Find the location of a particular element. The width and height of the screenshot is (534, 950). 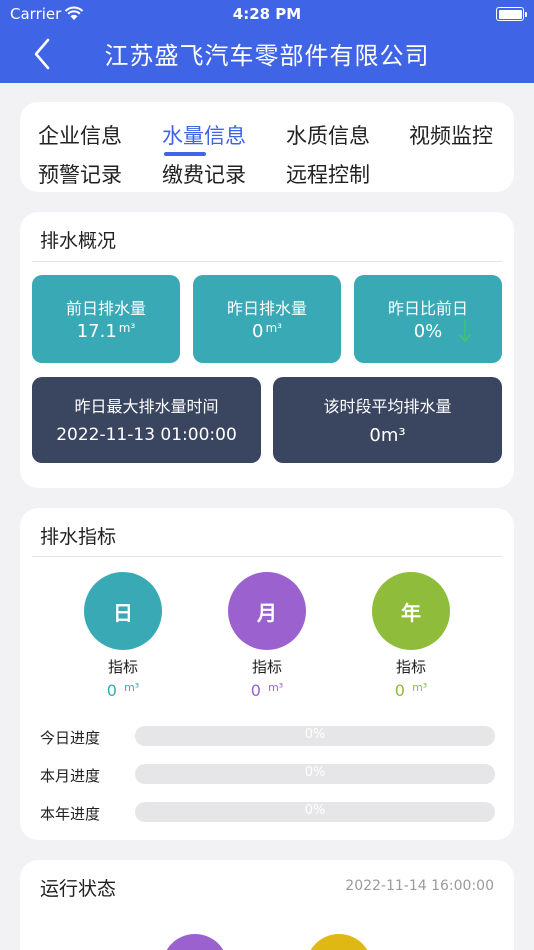

tab-company-info: 企业信息 is located at coordinates (80, 135).